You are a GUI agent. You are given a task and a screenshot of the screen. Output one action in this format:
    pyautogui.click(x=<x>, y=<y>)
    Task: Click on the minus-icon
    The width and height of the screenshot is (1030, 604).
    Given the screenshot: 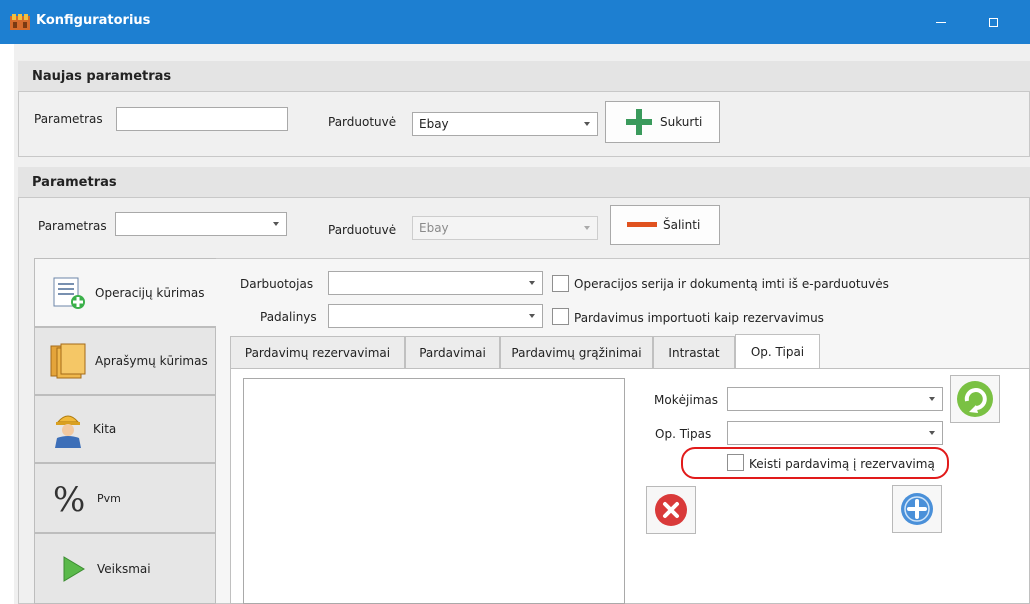 What is the action you would take?
    pyautogui.click(x=642, y=224)
    